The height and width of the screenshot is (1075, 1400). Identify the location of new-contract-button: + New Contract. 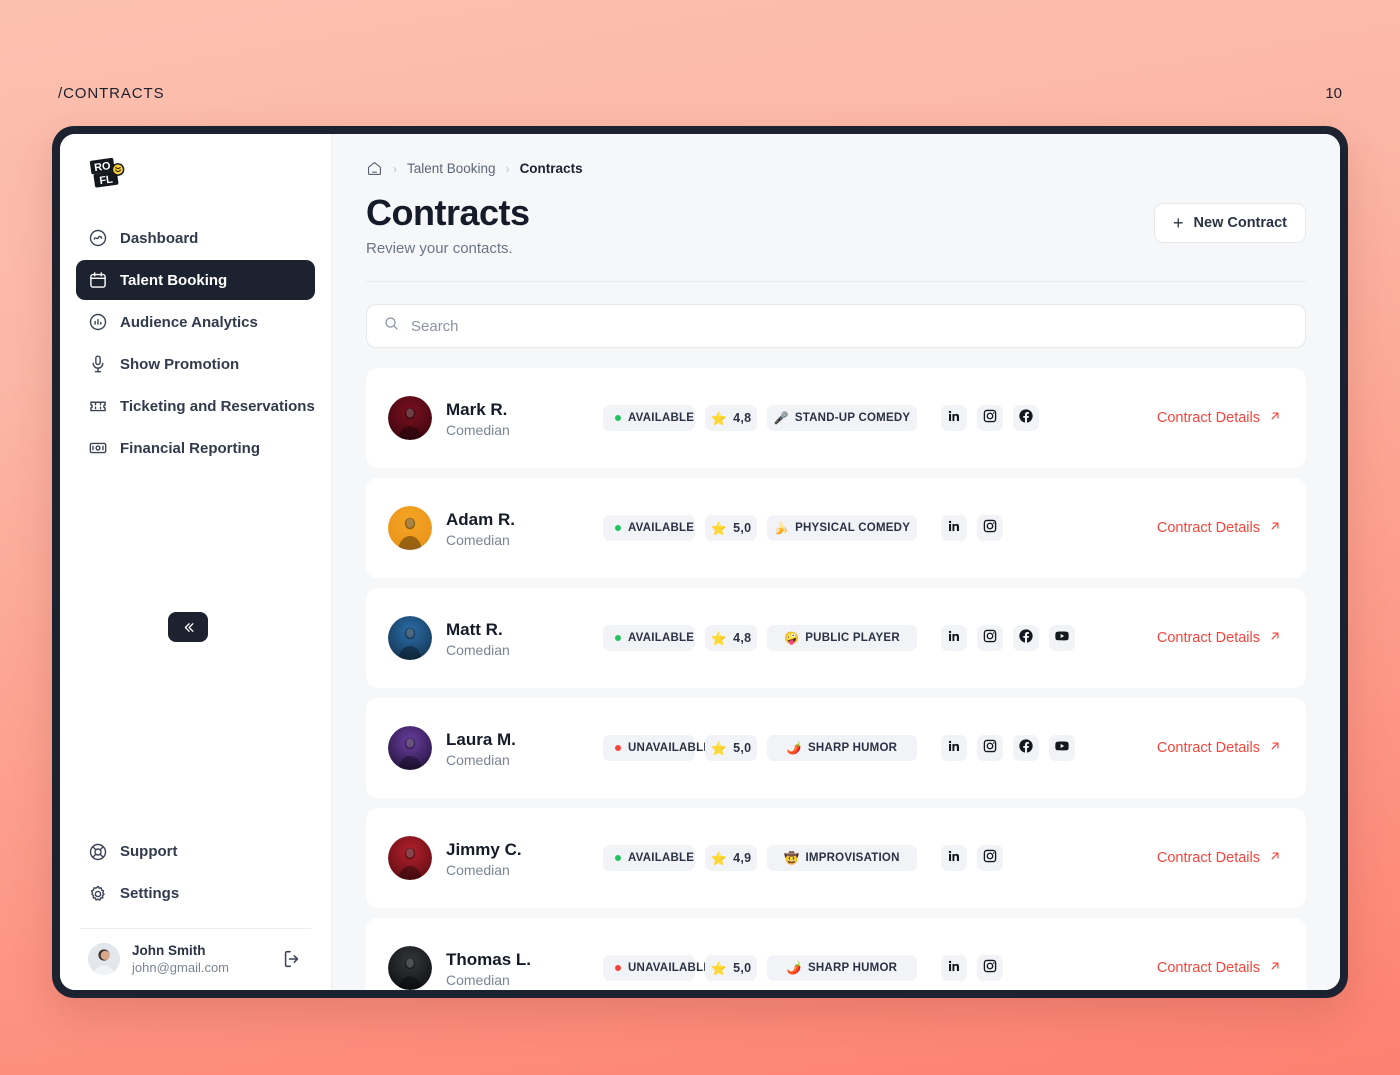
(1230, 223).